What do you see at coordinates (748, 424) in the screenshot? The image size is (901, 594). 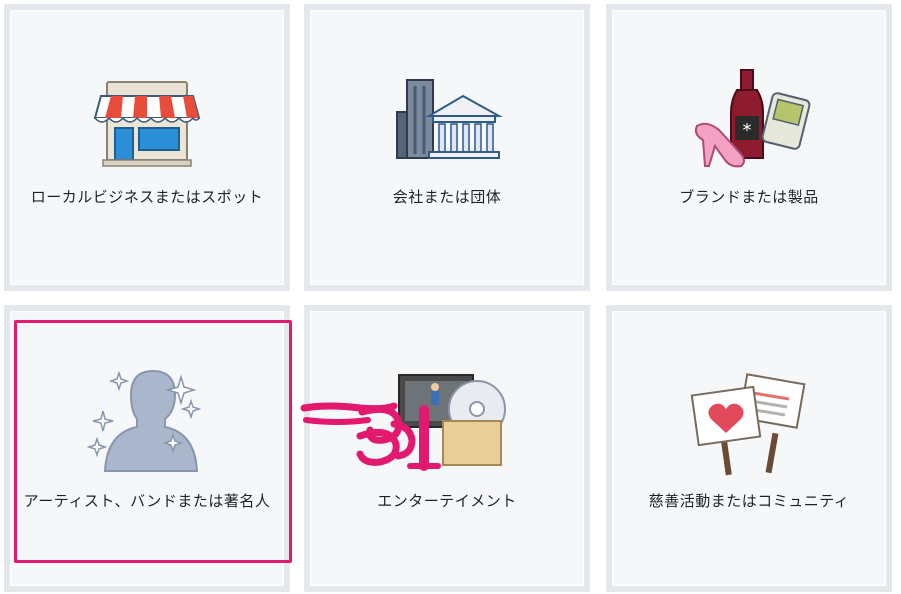 I see `community-signs-icon` at bounding box center [748, 424].